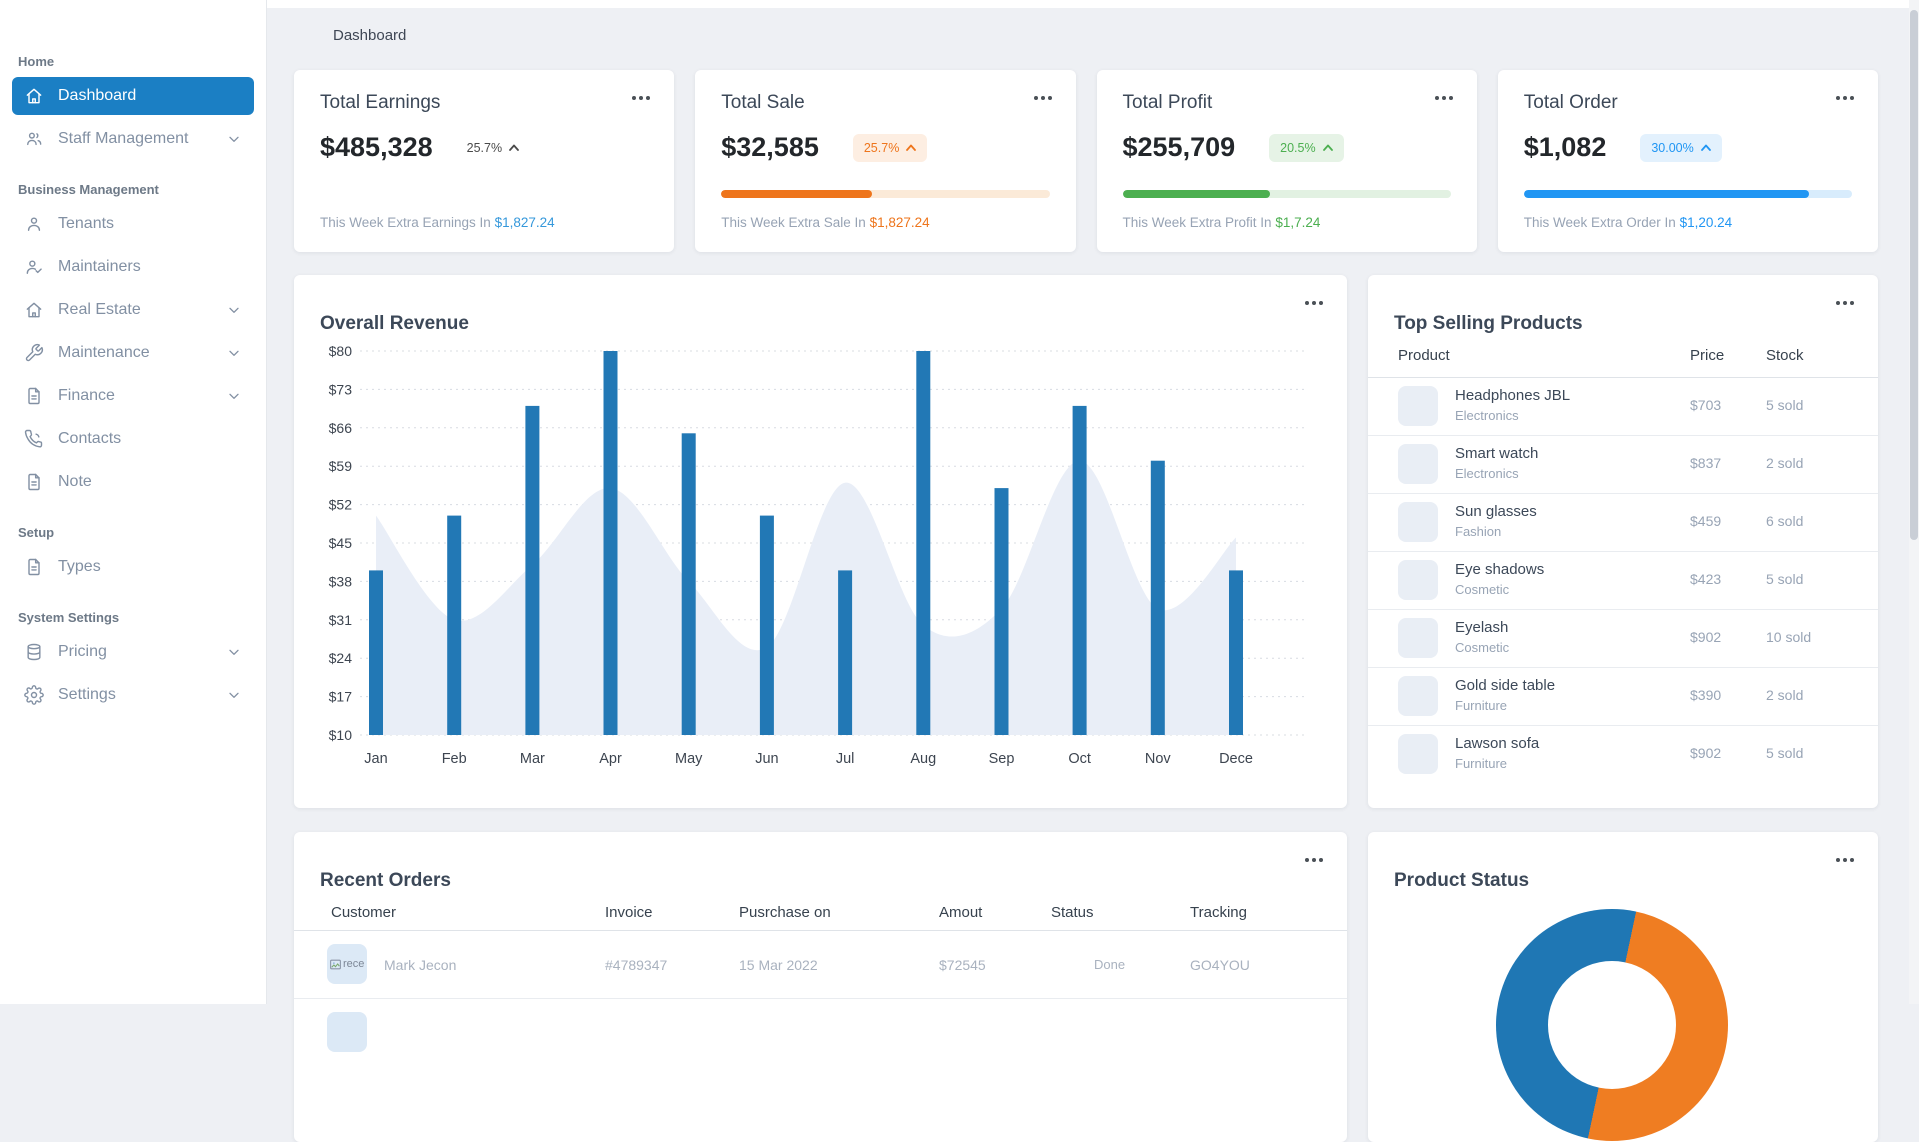 The image size is (1919, 1142). Describe the element at coordinates (34, 224) in the screenshot. I see `user-icon` at that location.